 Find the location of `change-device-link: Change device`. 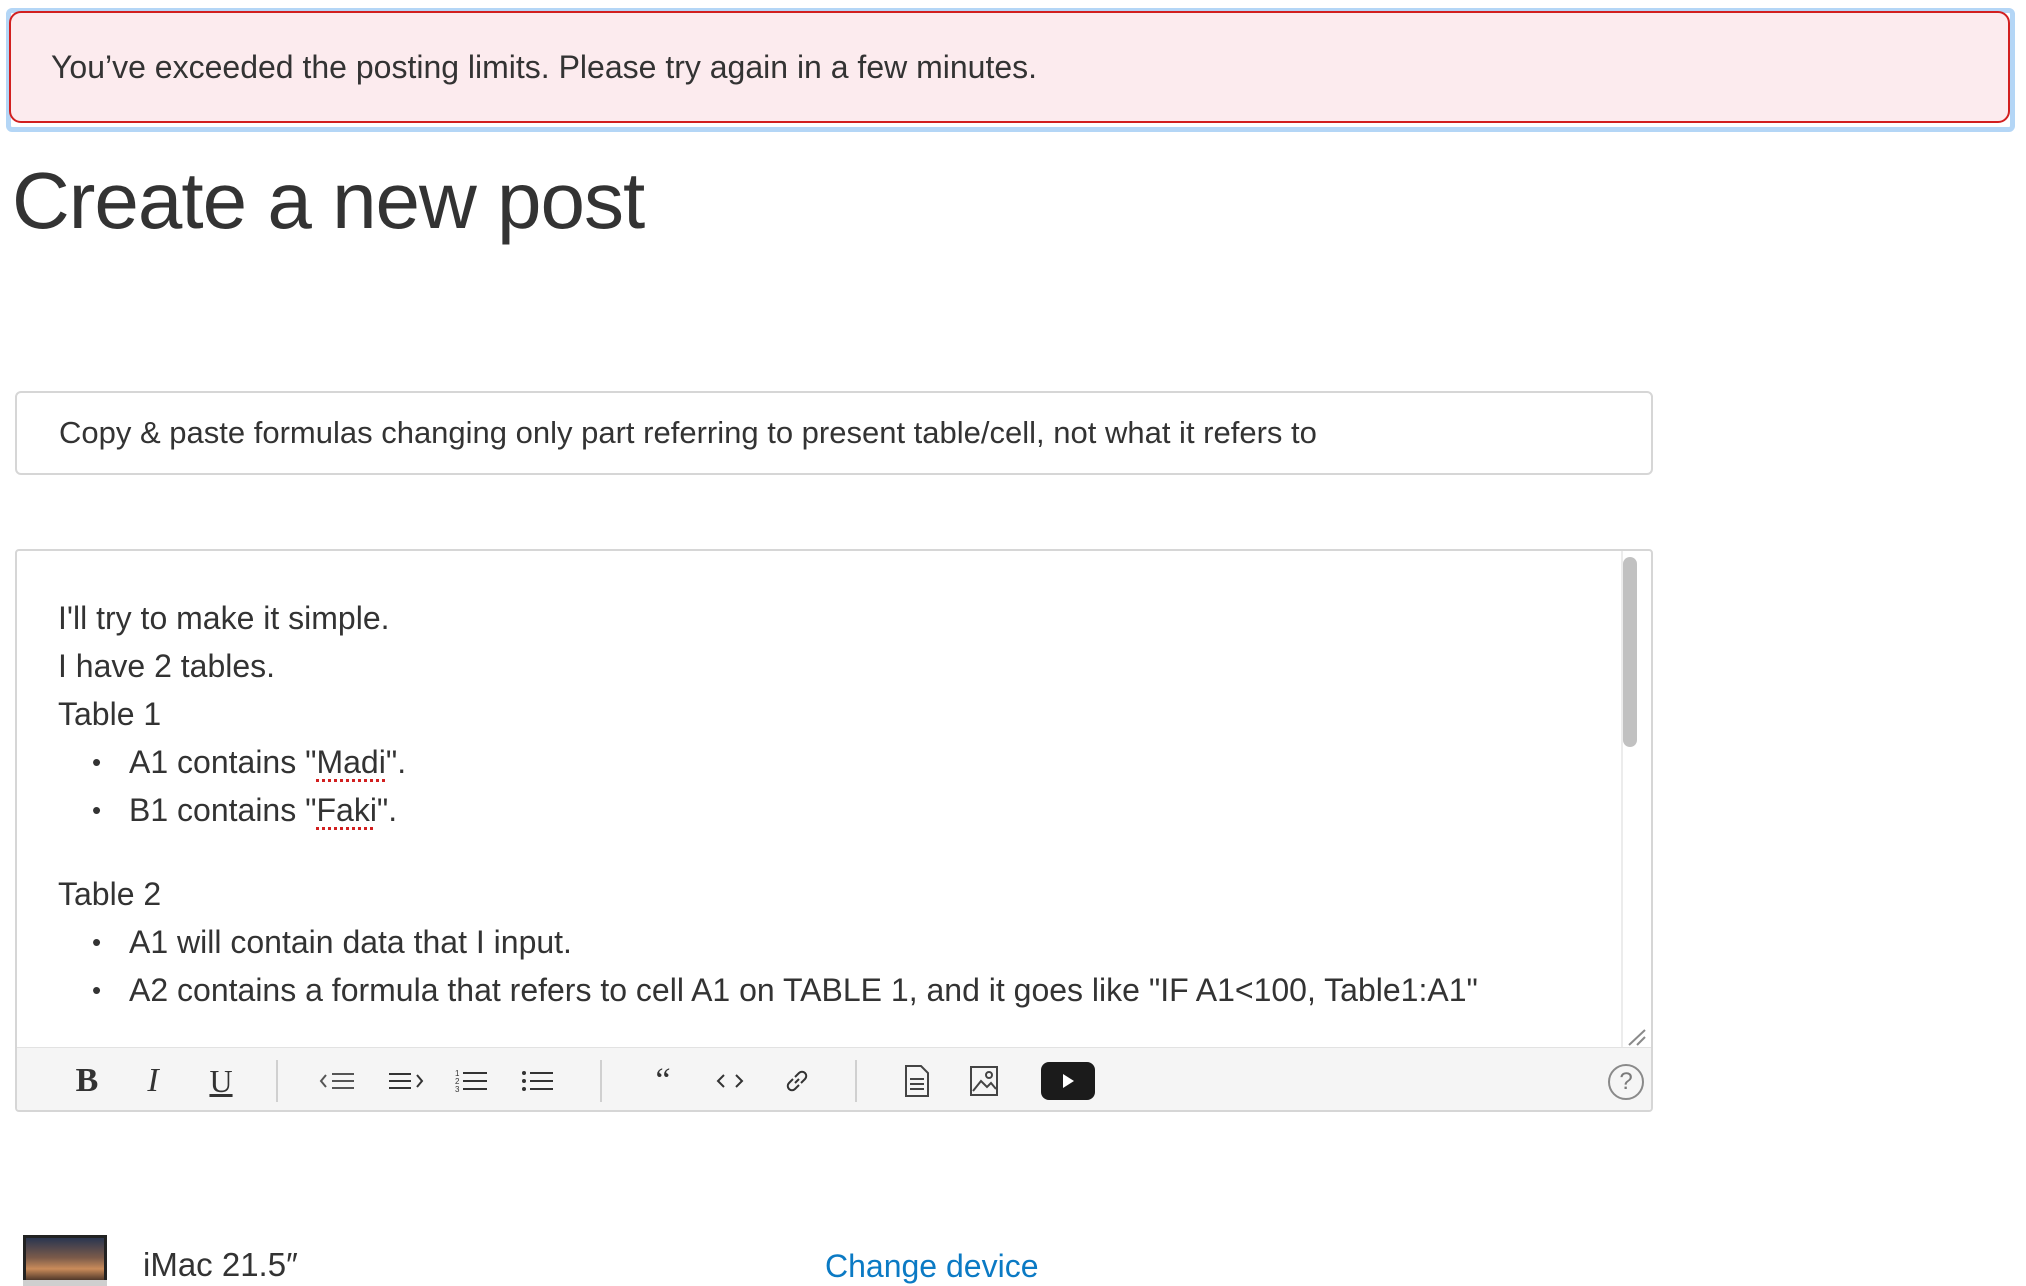

change-device-link: Change device is located at coordinates (931, 1266).